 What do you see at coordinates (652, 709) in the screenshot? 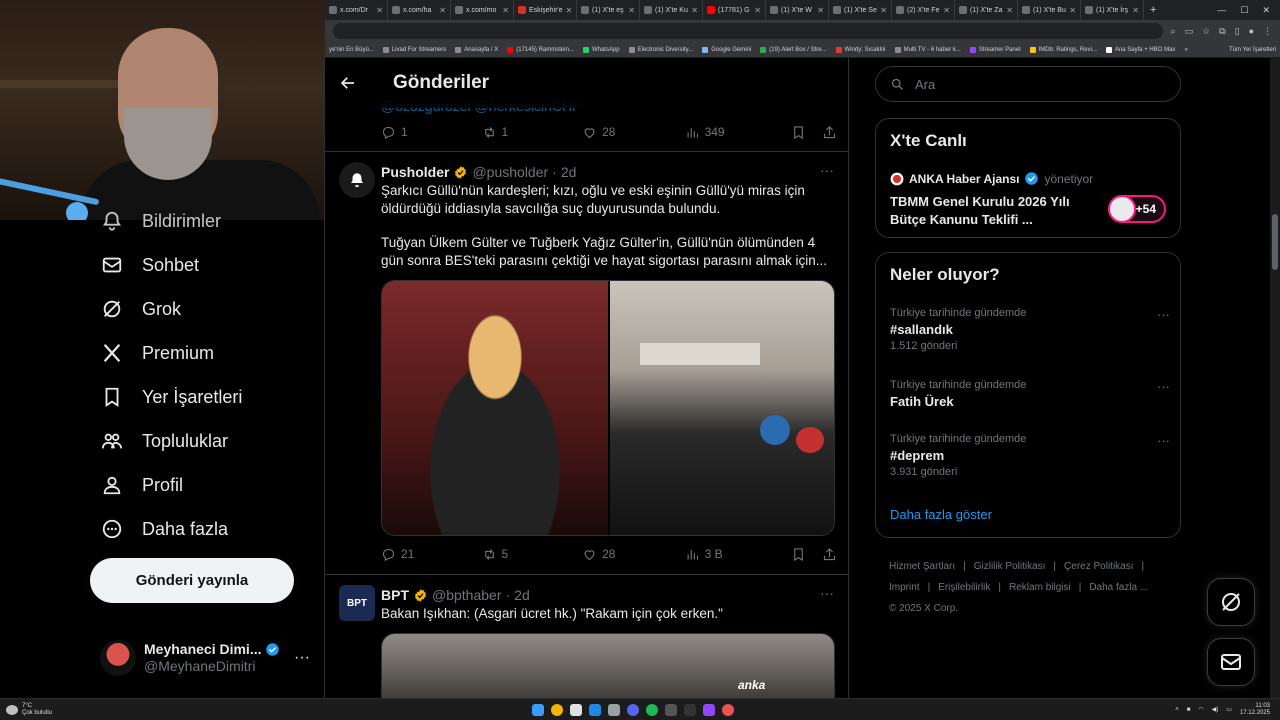
I see `spotify-icon` at bounding box center [652, 709].